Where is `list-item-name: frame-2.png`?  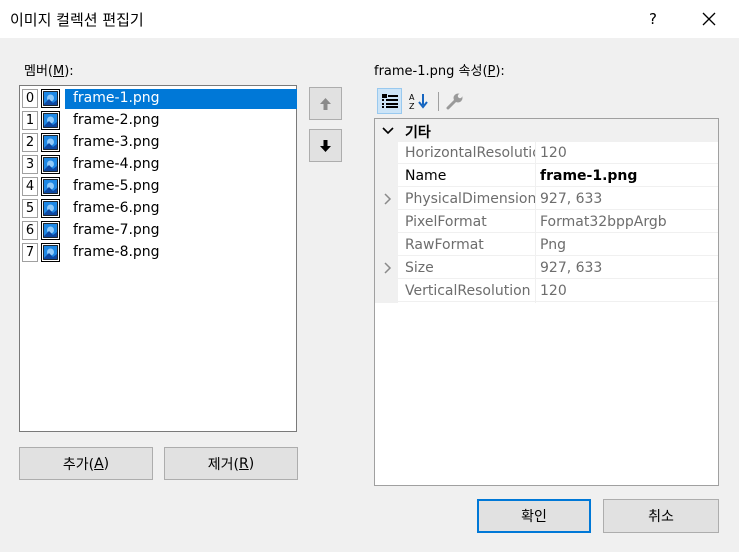
list-item-name: frame-2.png is located at coordinates (116, 120).